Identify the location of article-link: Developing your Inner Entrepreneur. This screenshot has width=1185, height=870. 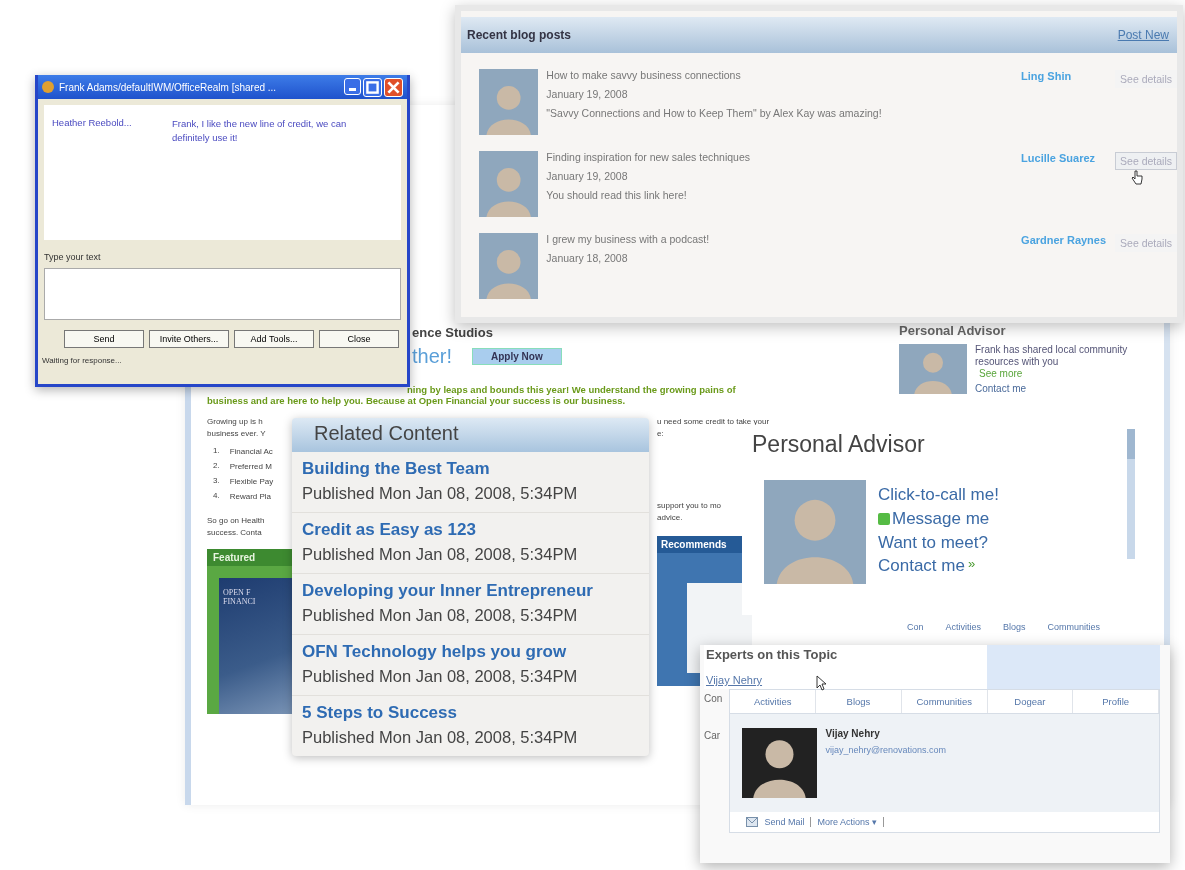
(470, 591).